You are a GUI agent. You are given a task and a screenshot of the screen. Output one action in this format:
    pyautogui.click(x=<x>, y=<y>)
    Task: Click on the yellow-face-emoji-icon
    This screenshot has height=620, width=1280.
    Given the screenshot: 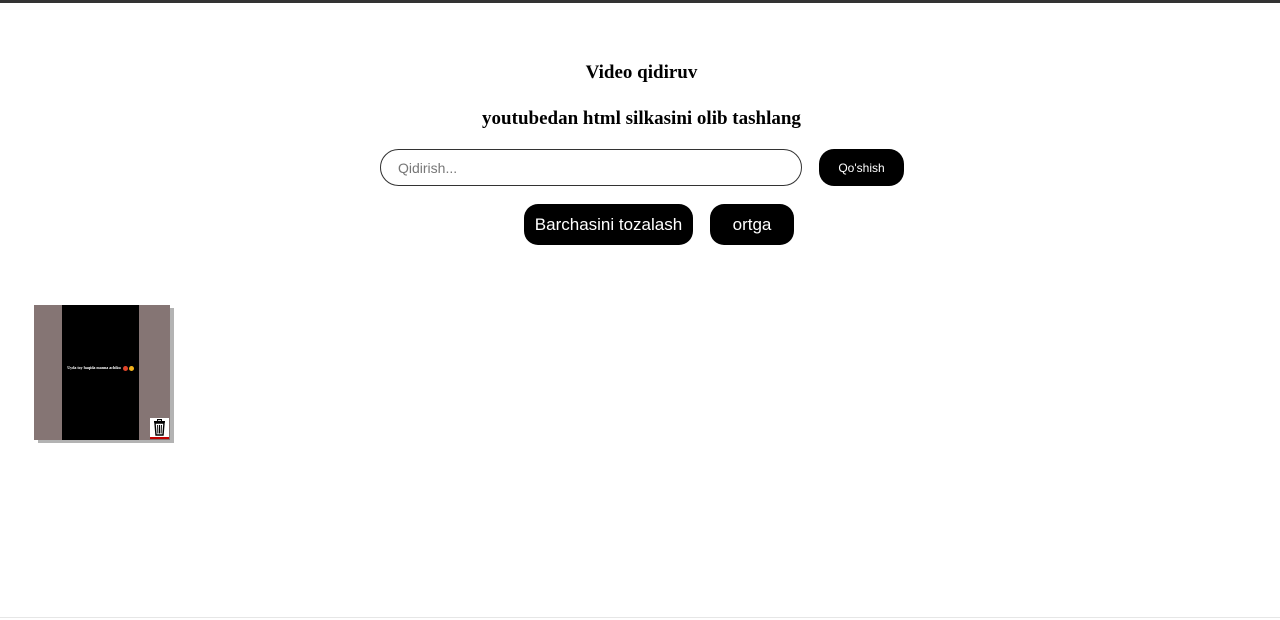 What is the action you would take?
    pyautogui.click(x=131, y=368)
    